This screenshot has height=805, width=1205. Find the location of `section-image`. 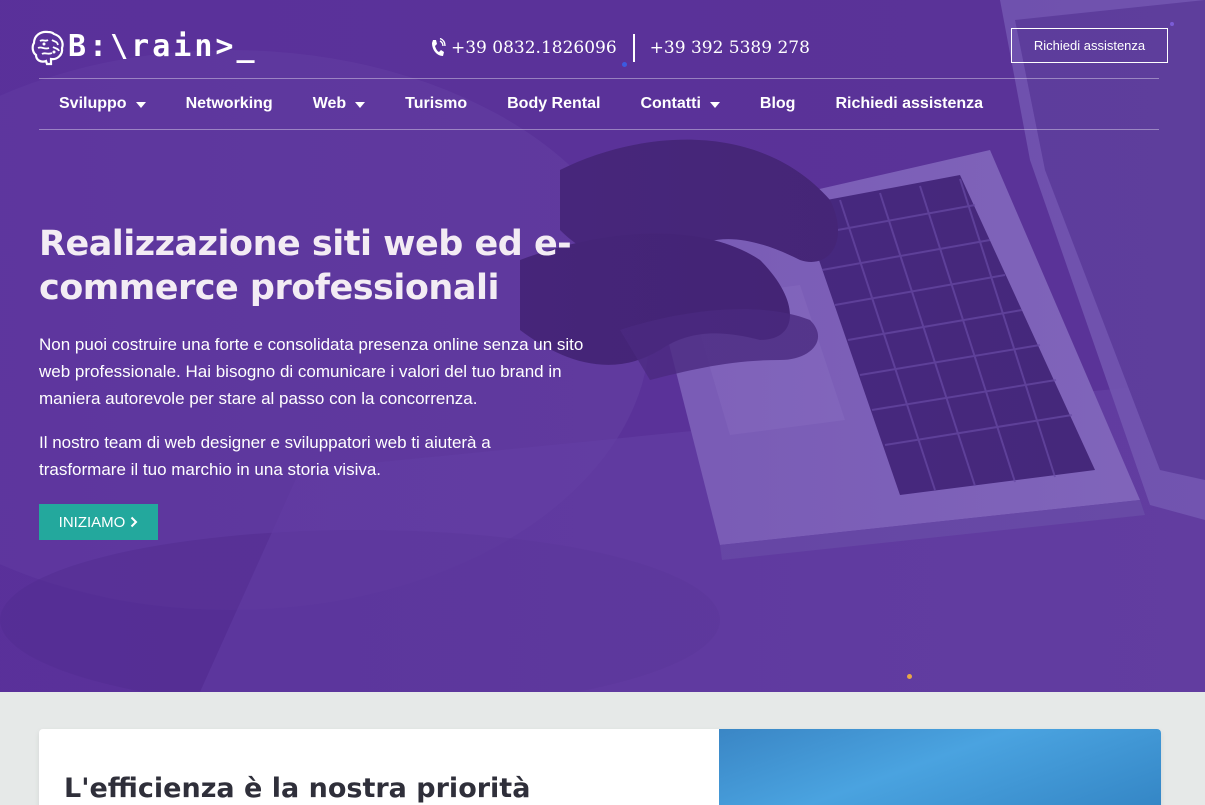

section-image is located at coordinates (940, 767).